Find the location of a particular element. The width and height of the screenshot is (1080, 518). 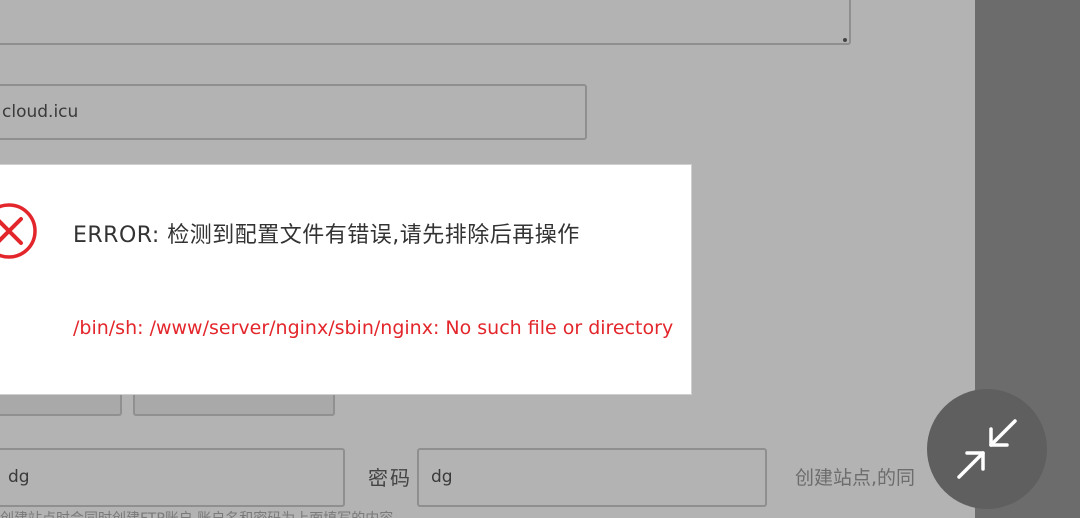

domain-input: cloud.icu is located at coordinates (293, 112).